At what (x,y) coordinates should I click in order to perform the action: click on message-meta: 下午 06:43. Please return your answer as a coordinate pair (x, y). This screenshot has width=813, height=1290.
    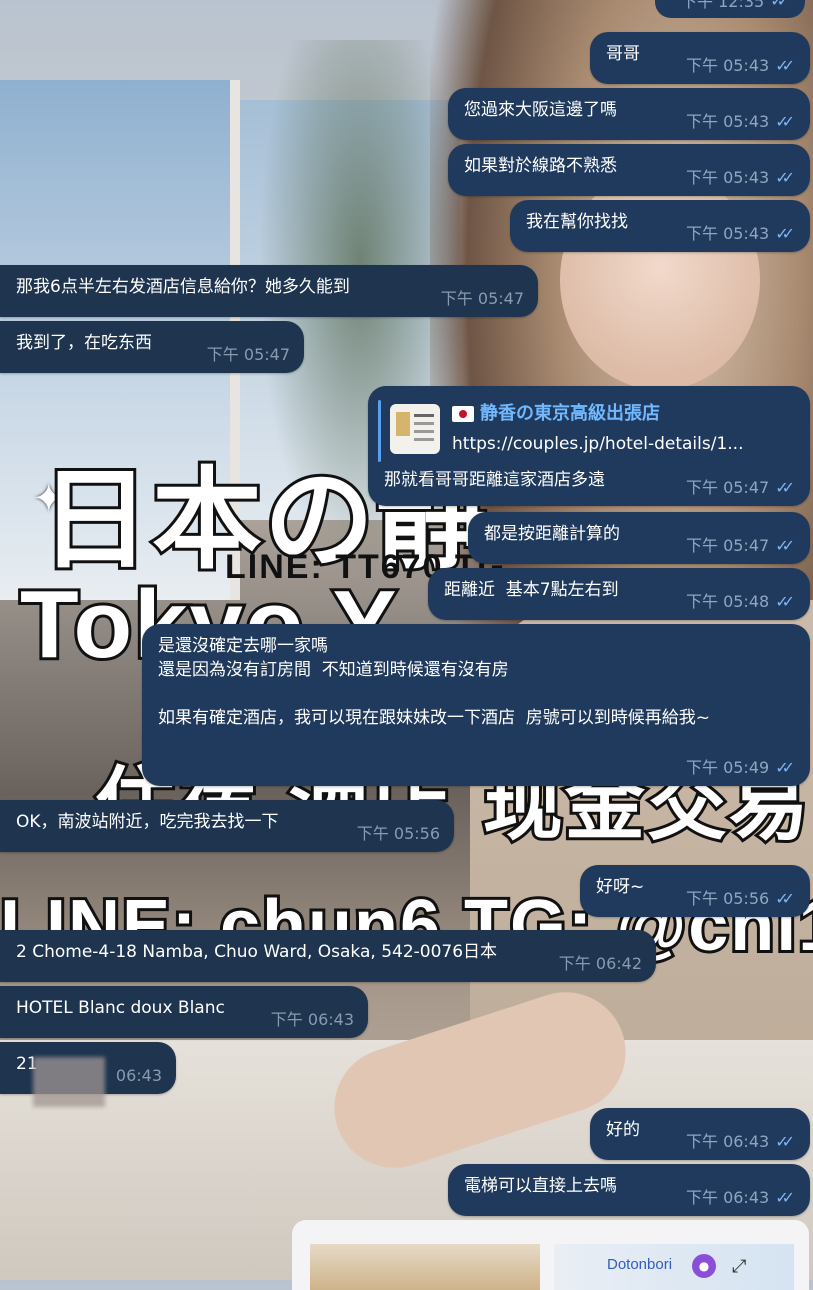
    Looking at the image, I should click on (312, 1020).